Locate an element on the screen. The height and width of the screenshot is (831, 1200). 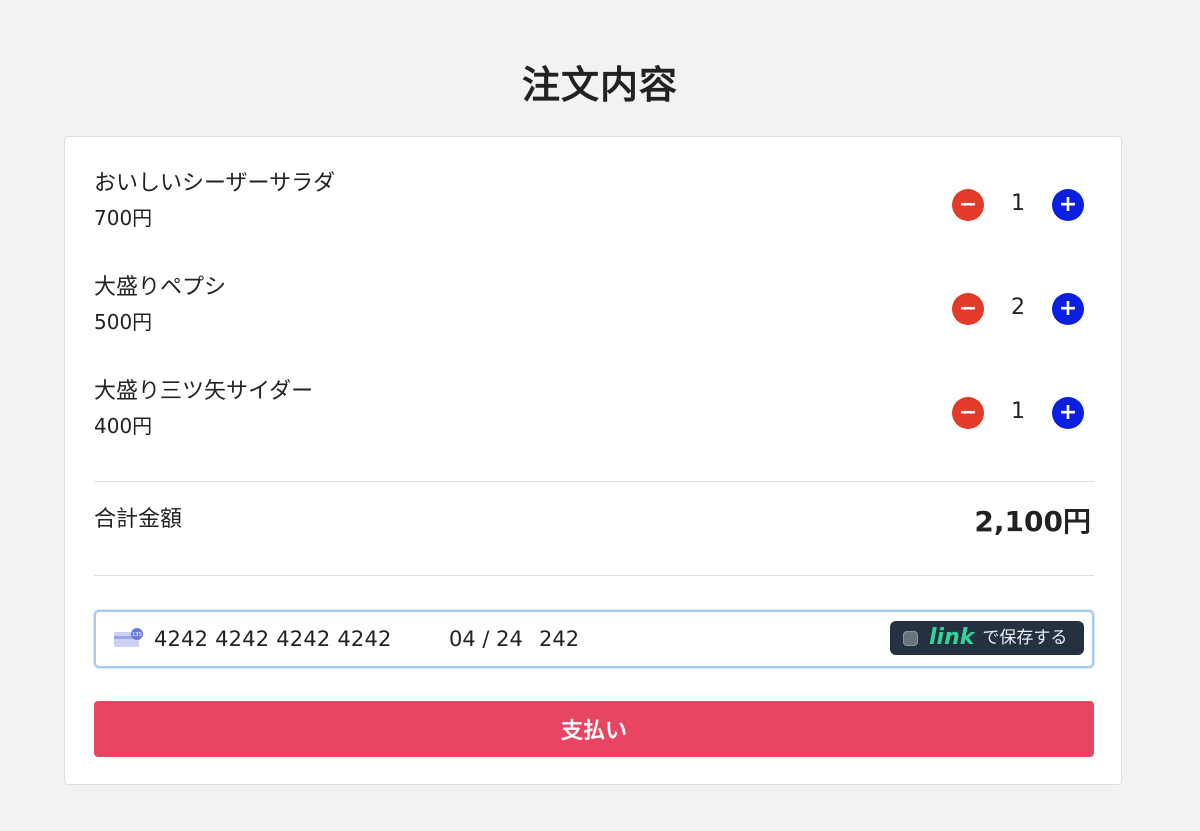
item-price: 500円 is located at coordinates (123, 322).